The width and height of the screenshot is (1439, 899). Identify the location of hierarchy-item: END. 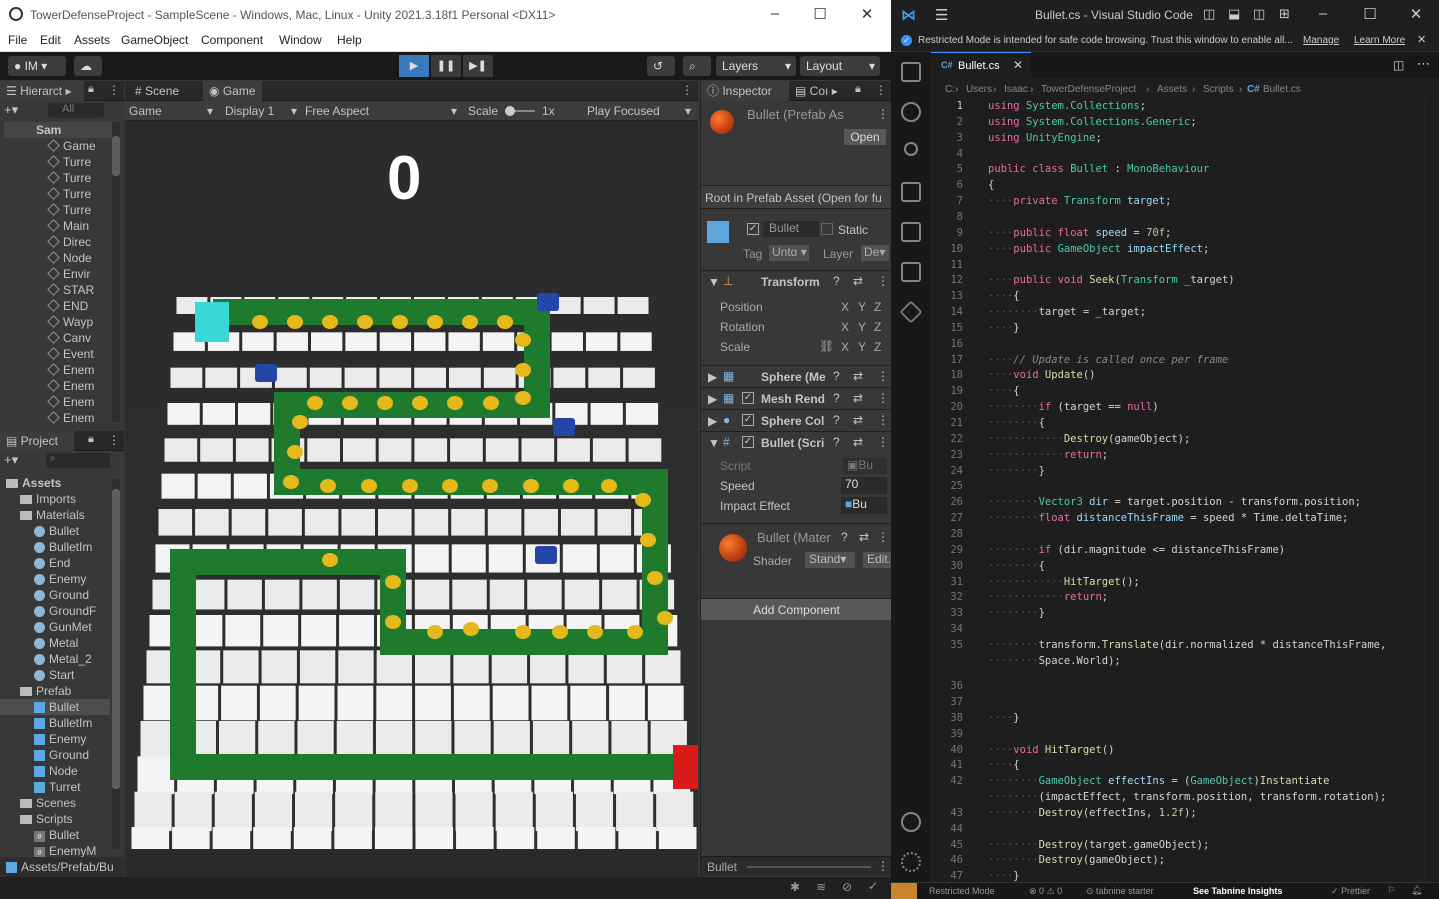
(67, 306).